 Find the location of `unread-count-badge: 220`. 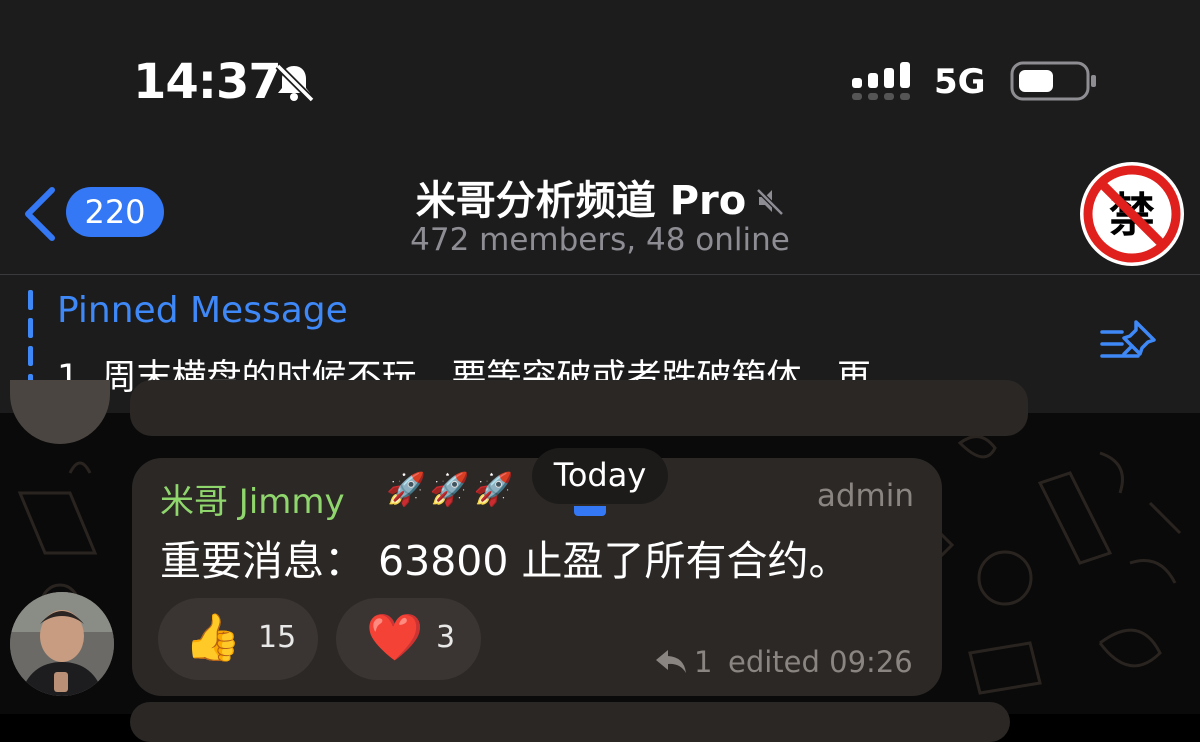

unread-count-badge: 220 is located at coordinates (115, 212).